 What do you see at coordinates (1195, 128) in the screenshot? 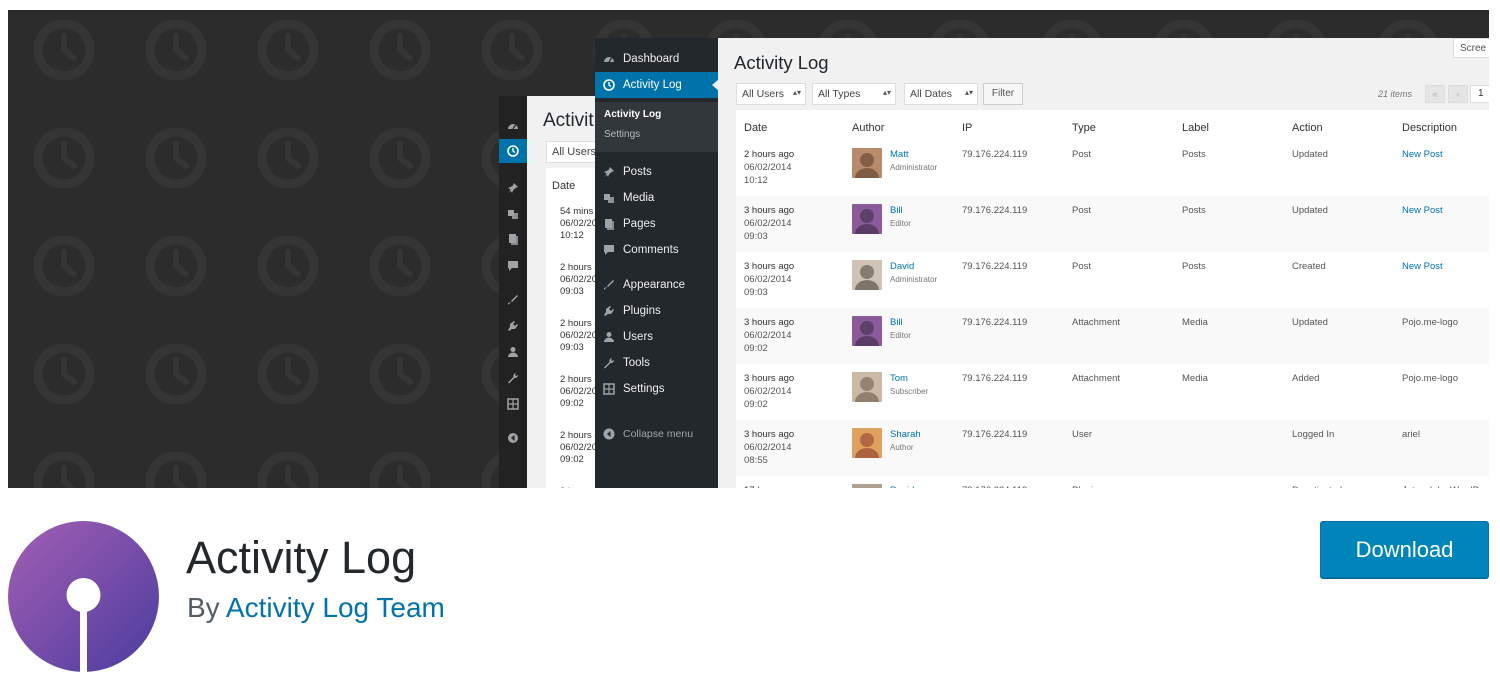
I see `column-header-label: Label` at bounding box center [1195, 128].